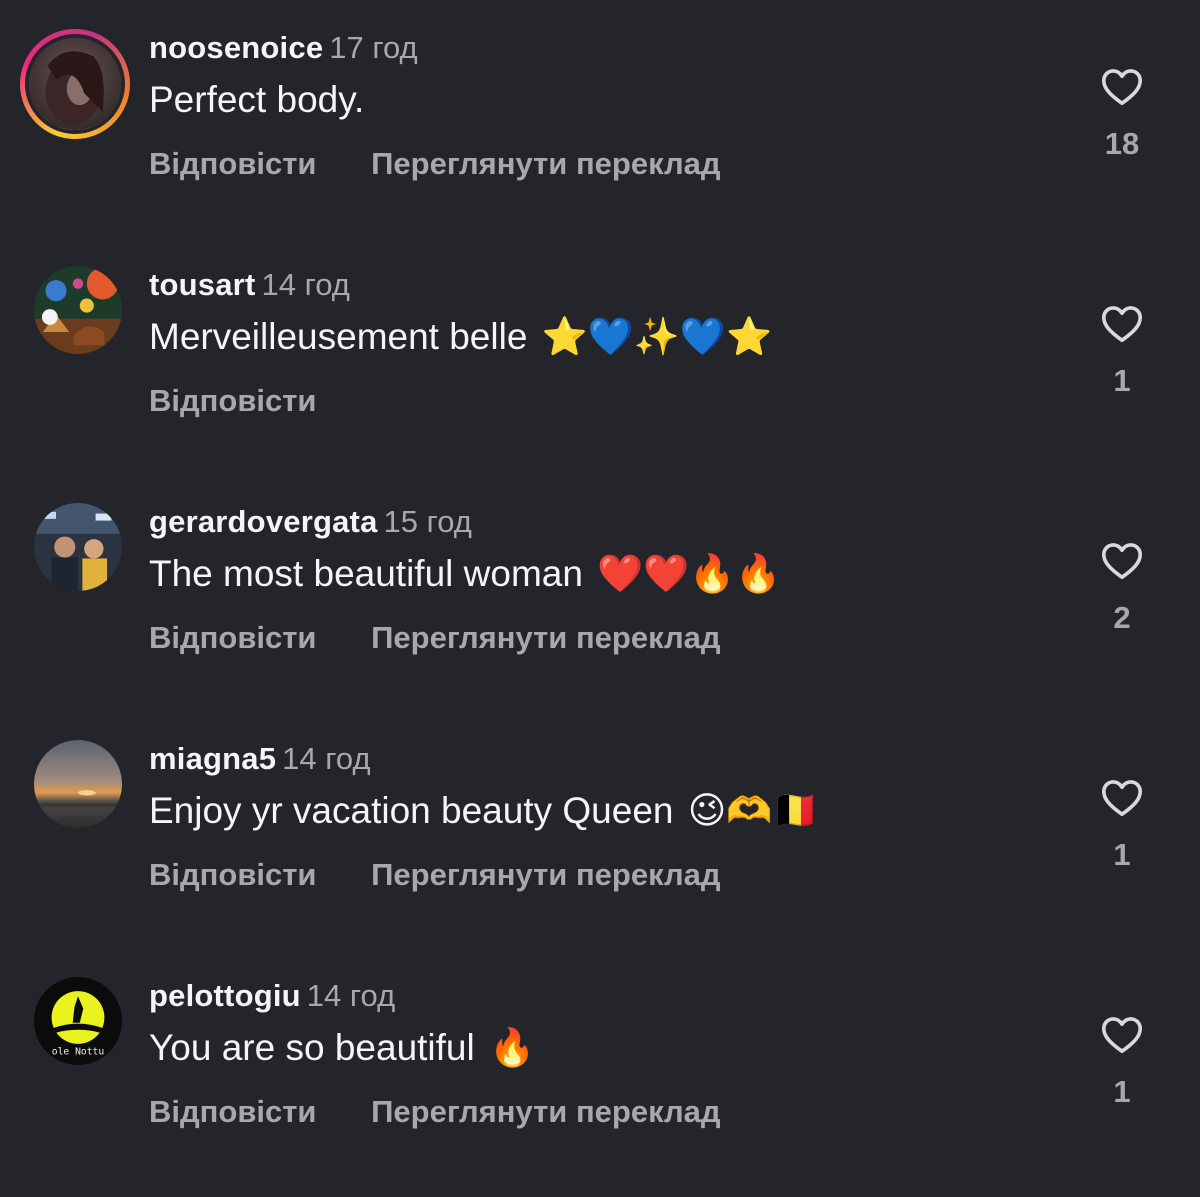 This screenshot has height=1197, width=1200. What do you see at coordinates (312, 1047) in the screenshot?
I see `comment-body: You are so beautiful` at bounding box center [312, 1047].